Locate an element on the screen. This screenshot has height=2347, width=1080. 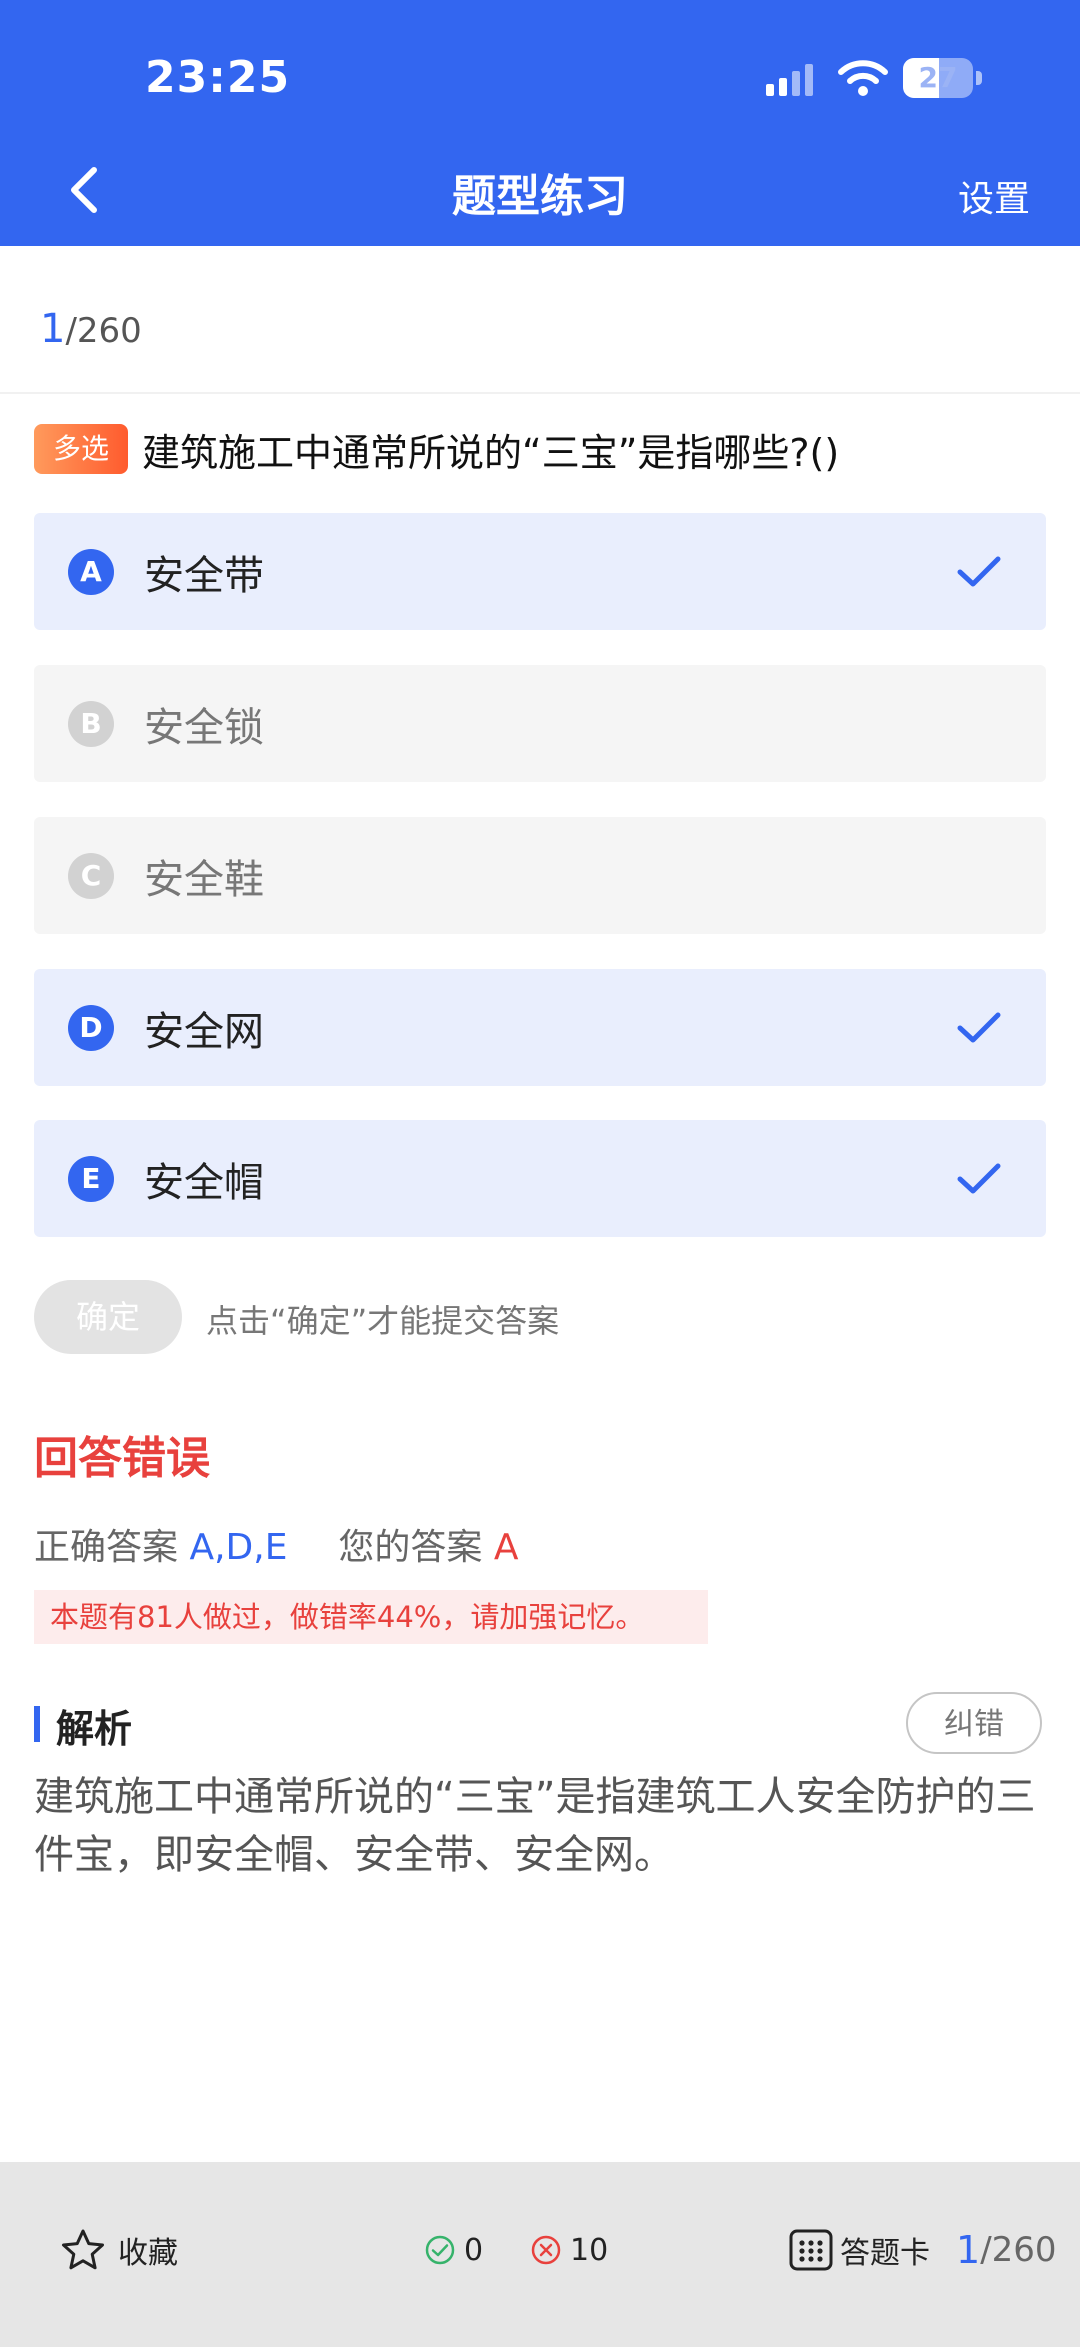
settings-button: 设置 is located at coordinates (994, 196).